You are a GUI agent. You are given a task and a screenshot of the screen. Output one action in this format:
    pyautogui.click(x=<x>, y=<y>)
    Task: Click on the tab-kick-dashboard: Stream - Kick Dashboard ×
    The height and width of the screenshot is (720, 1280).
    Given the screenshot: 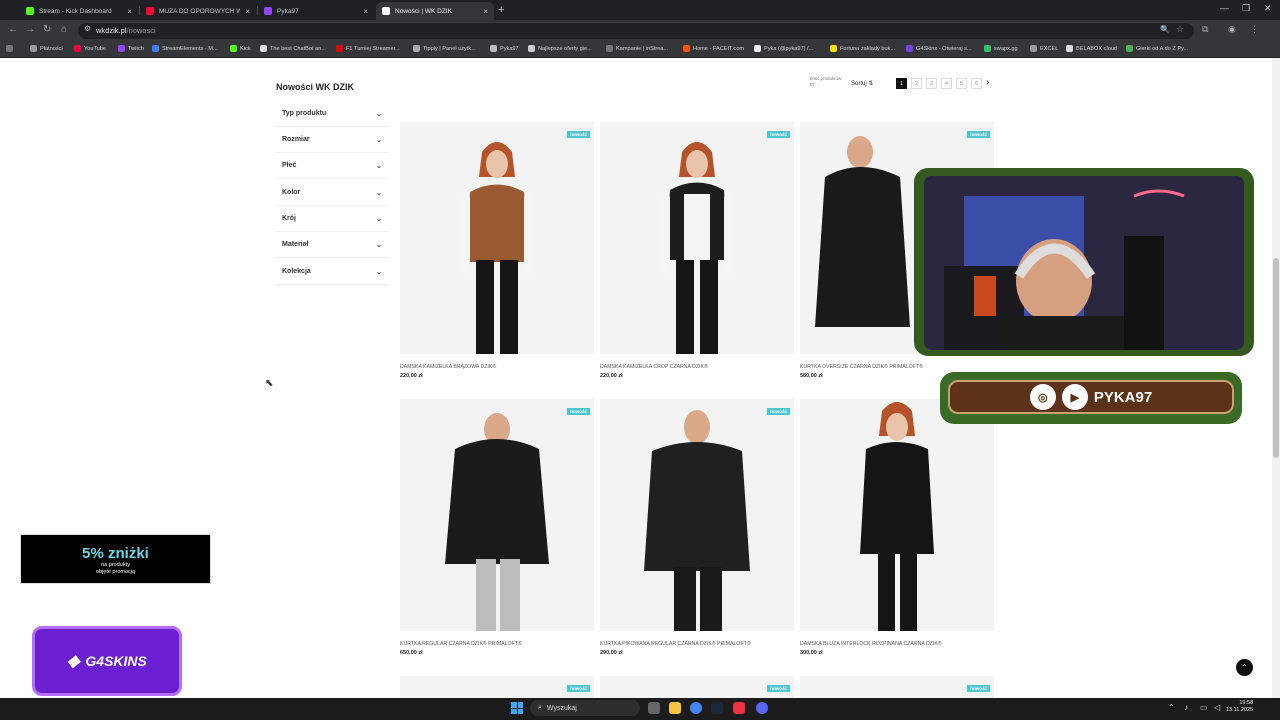 What is the action you would take?
    pyautogui.click(x=79, y=11)
    